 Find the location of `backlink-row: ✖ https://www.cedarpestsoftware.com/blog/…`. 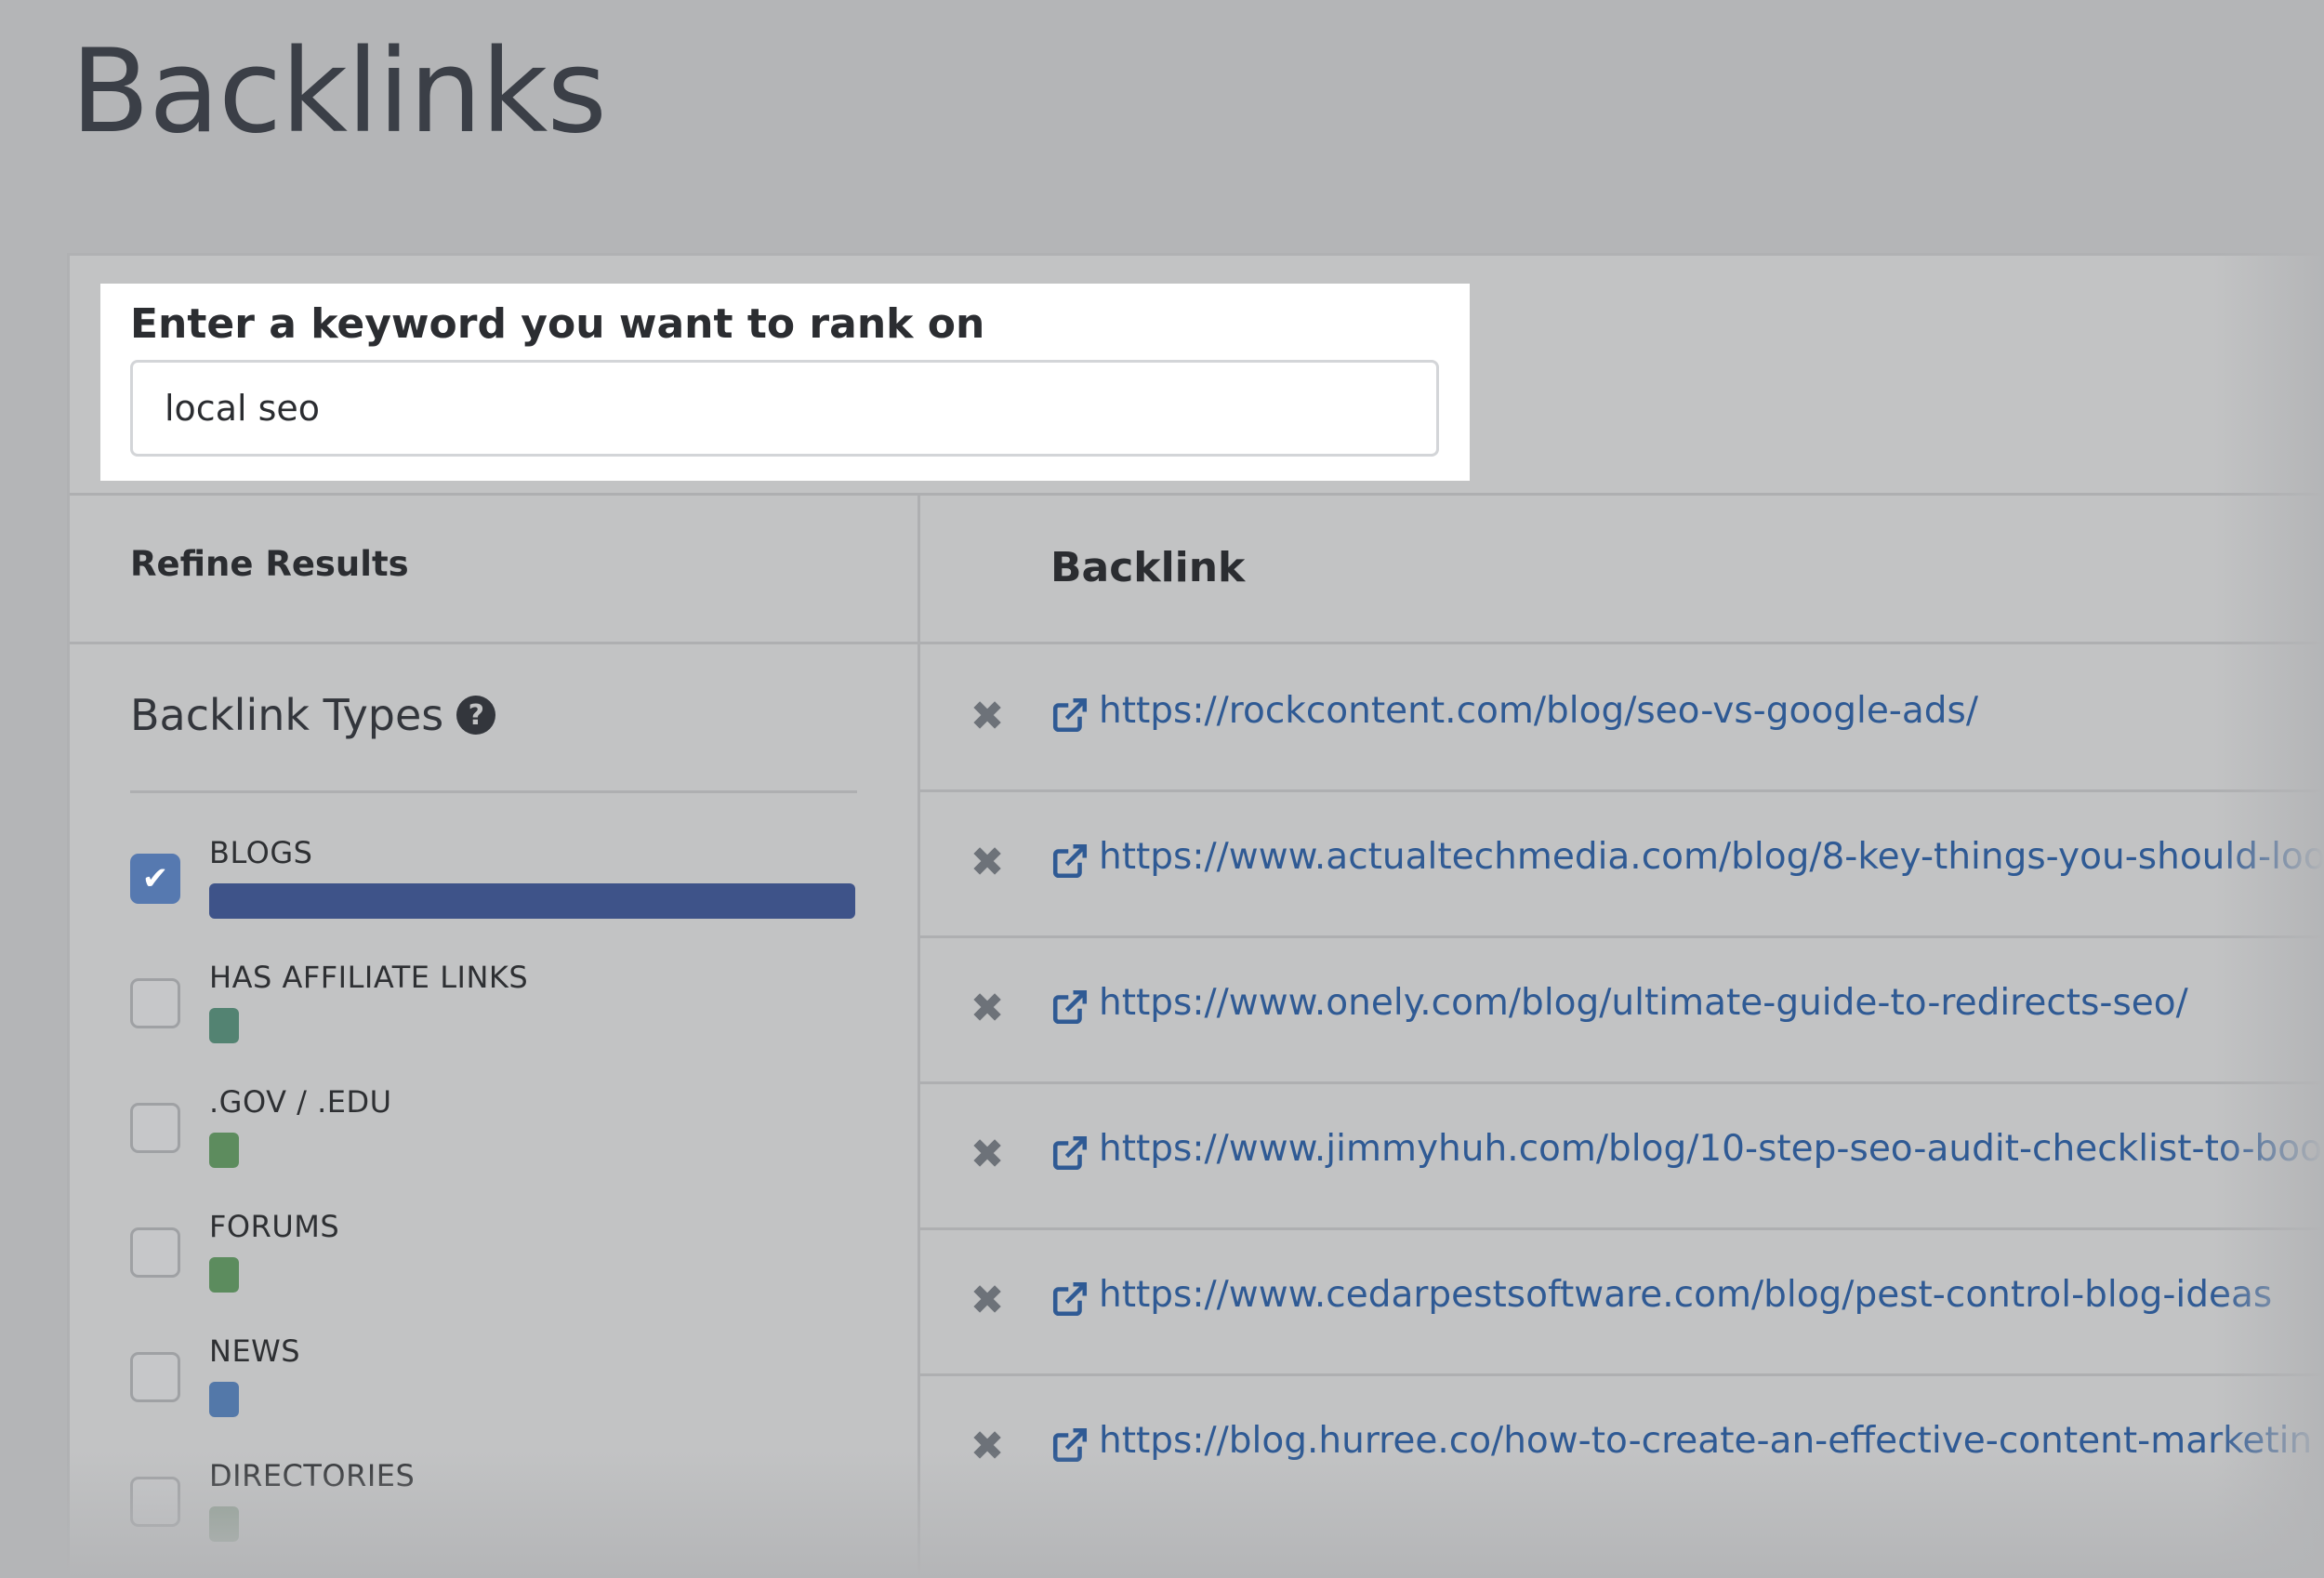

backlink-row: ✖ https://www.cedarpestsoftware.com/blog/… is located at coordinates (1623, 1303).